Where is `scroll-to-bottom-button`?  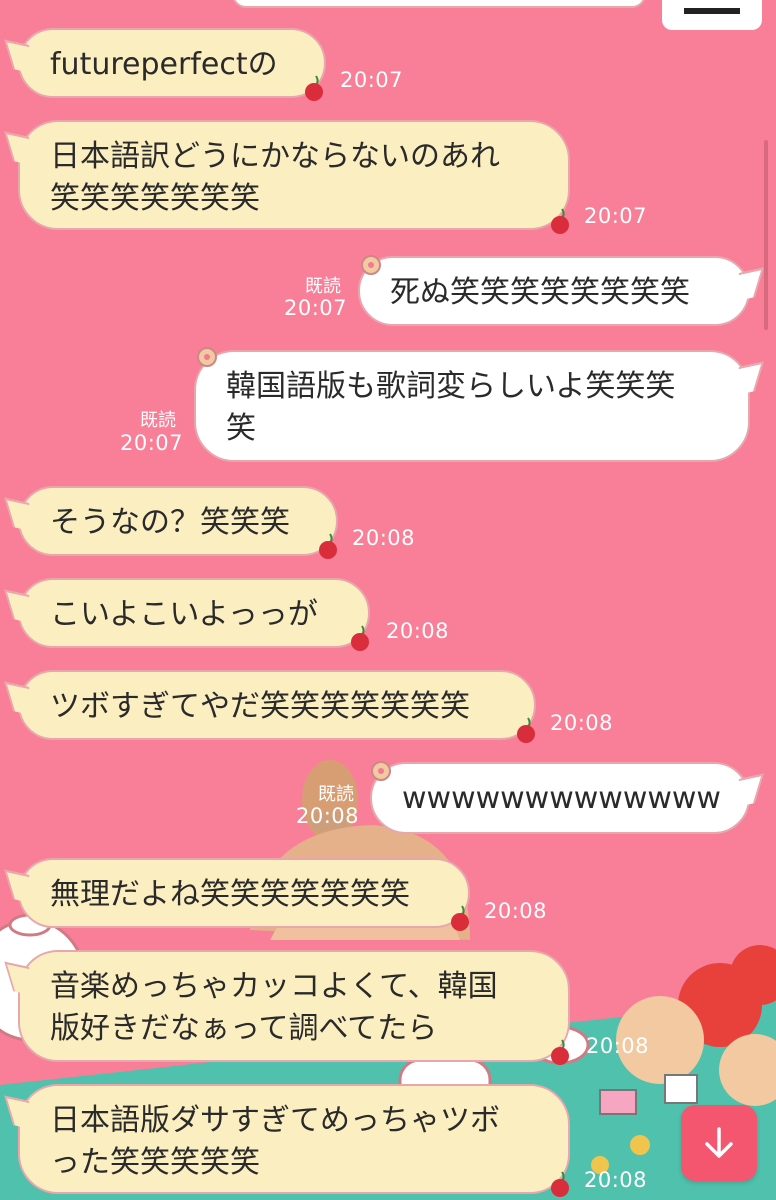 scroll-to-bottom-button is located at coordinates (719, 1143).